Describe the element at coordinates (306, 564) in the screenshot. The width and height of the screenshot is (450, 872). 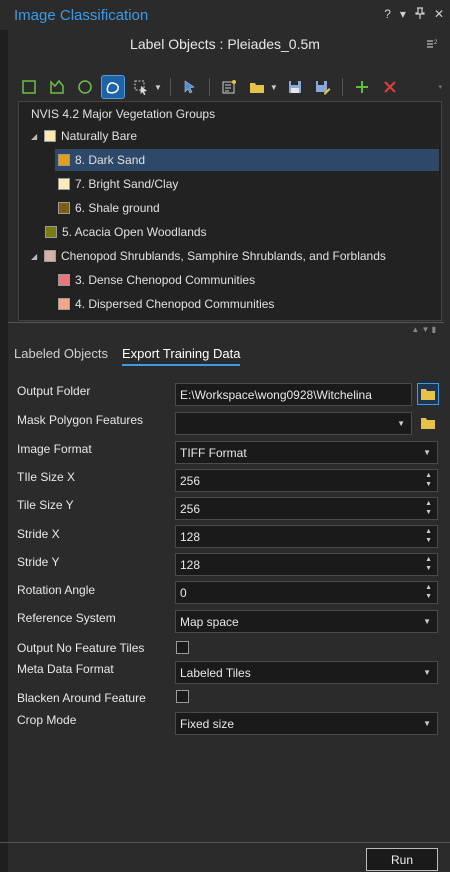
I see `stride-y-stepper: 128 ▲ ▼` at that location.